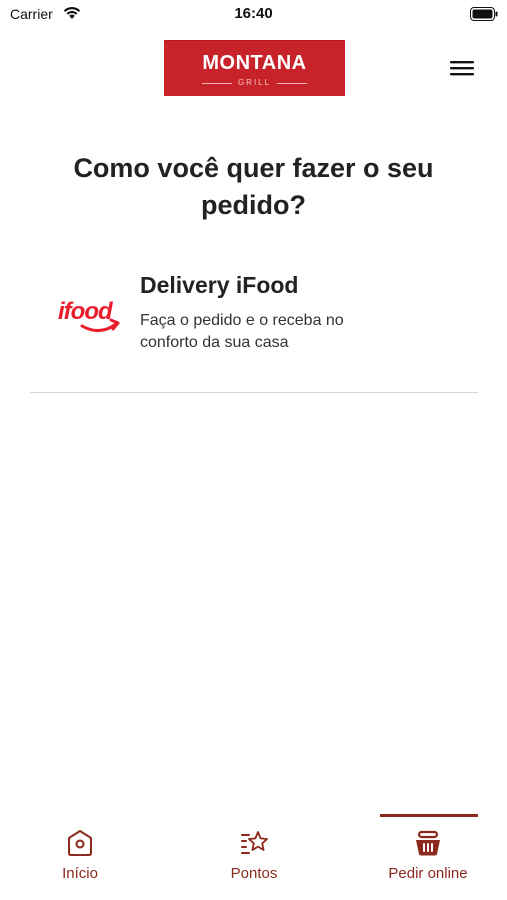  What do you see at coordinates (254, 392) in the screenshot?
I see `option-divider` at bounding box center [254, 392].